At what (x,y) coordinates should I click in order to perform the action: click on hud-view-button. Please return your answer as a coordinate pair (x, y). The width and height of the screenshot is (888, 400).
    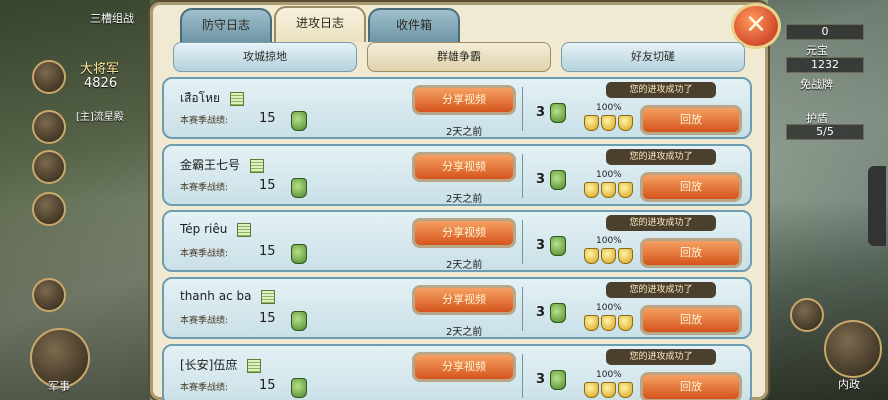
    Looking at the image, I should click on (49, 77).